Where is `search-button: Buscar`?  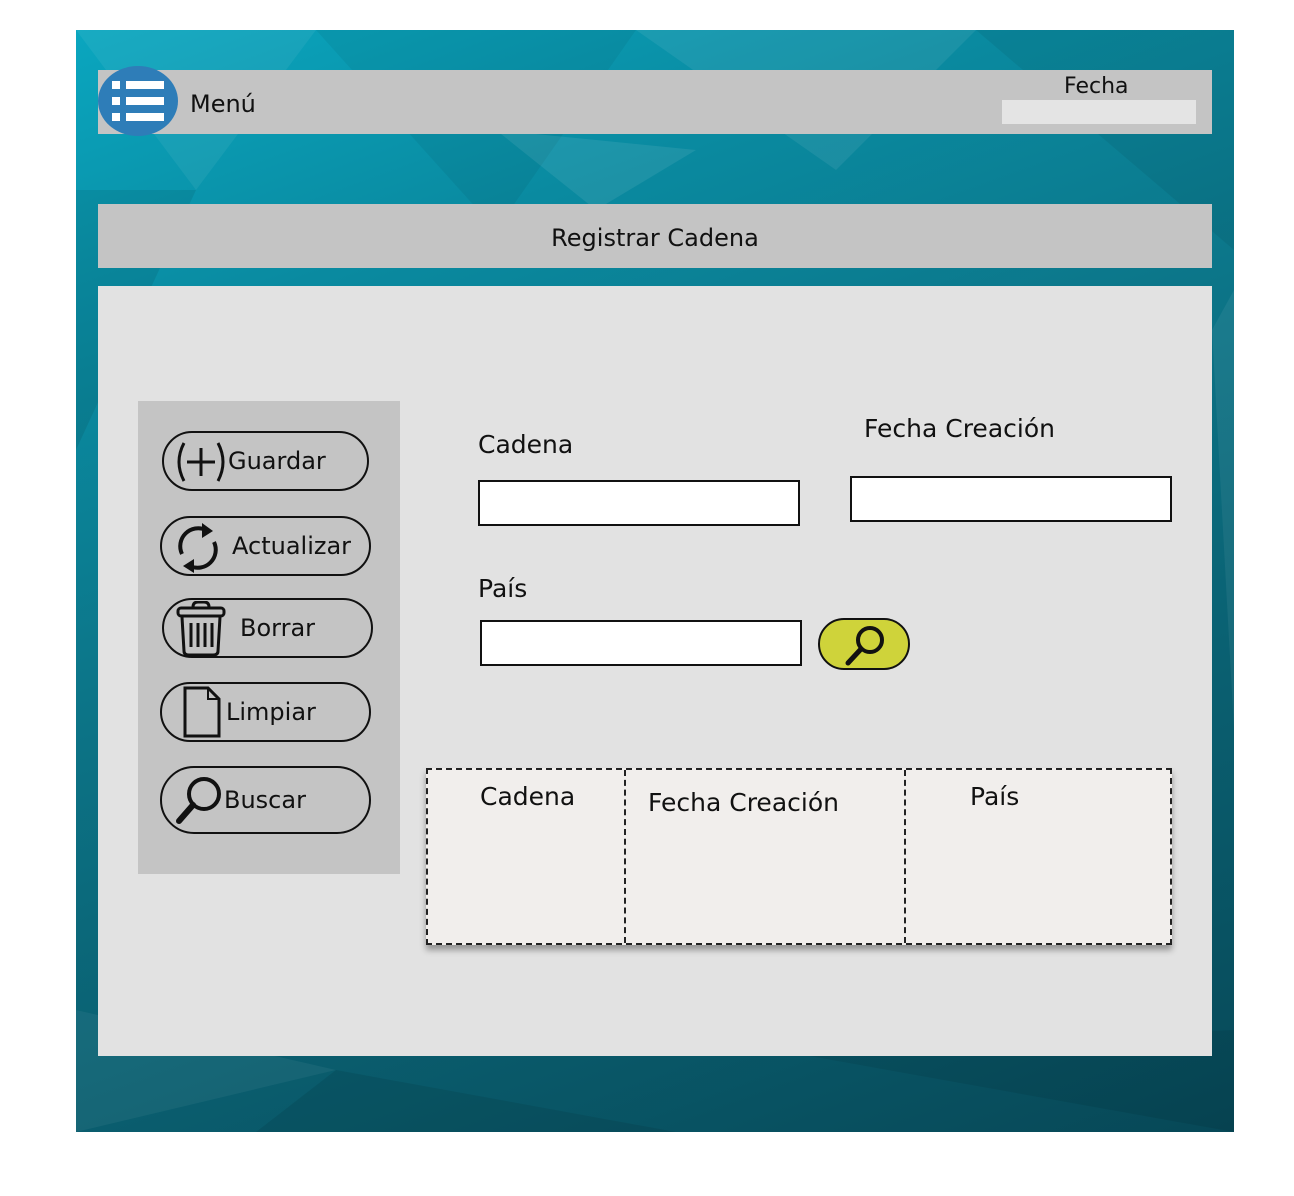
search-button: Buscar is located at coordinates (265, 800).